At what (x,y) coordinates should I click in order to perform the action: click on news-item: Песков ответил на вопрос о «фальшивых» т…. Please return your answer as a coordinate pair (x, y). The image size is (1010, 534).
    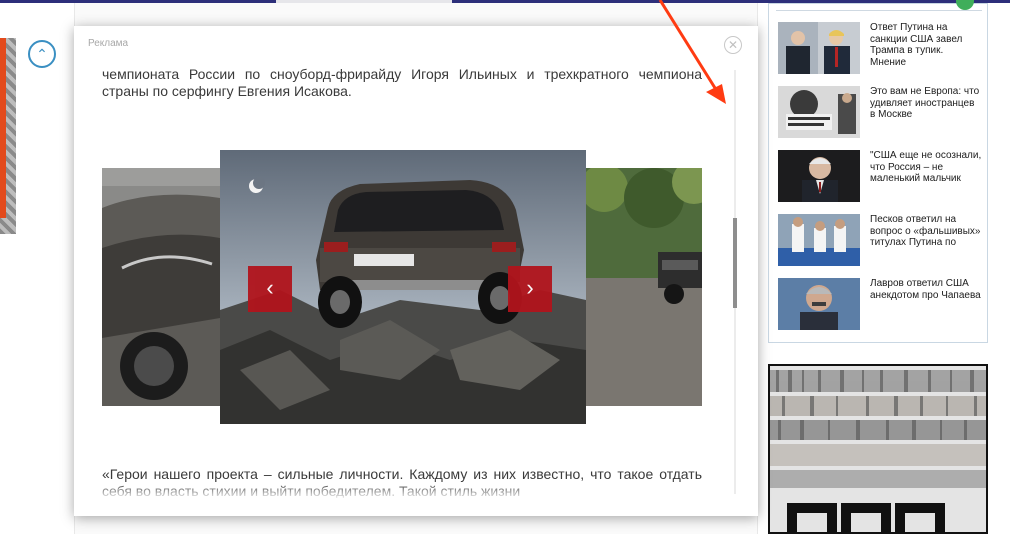
    Looking at the image, I should click on (881, 246).